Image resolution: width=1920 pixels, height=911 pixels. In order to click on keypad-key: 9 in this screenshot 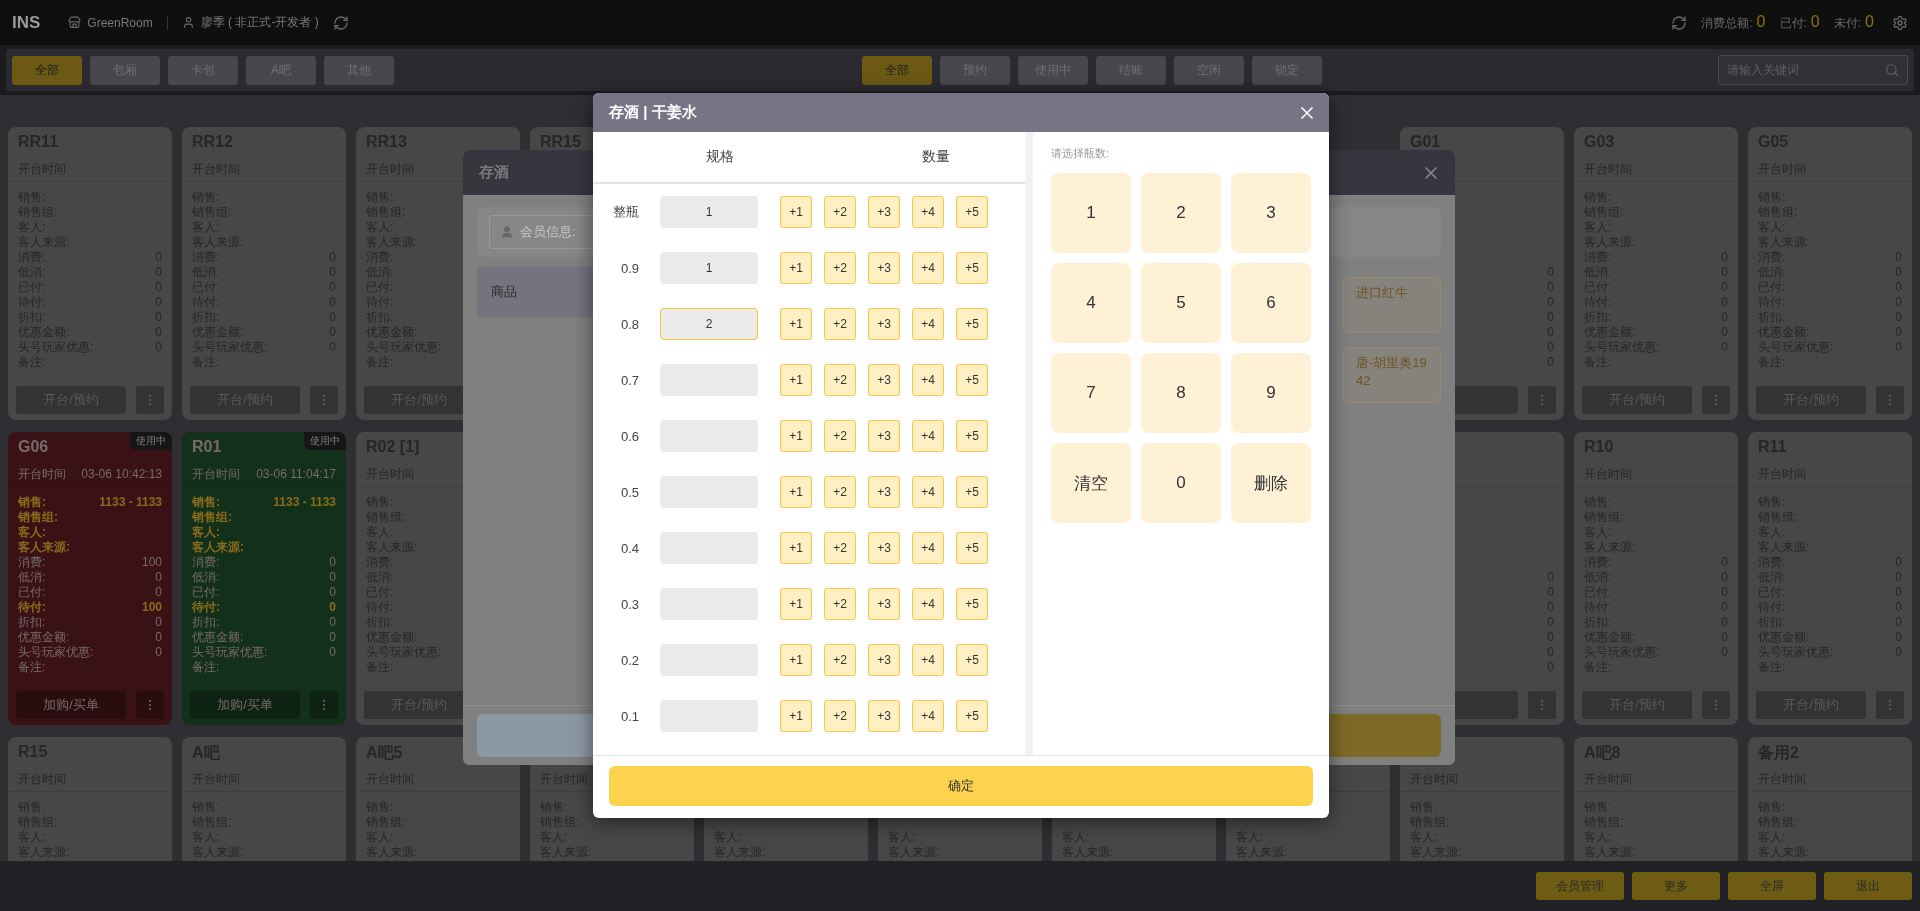, I will do `click(1271, 393)`.